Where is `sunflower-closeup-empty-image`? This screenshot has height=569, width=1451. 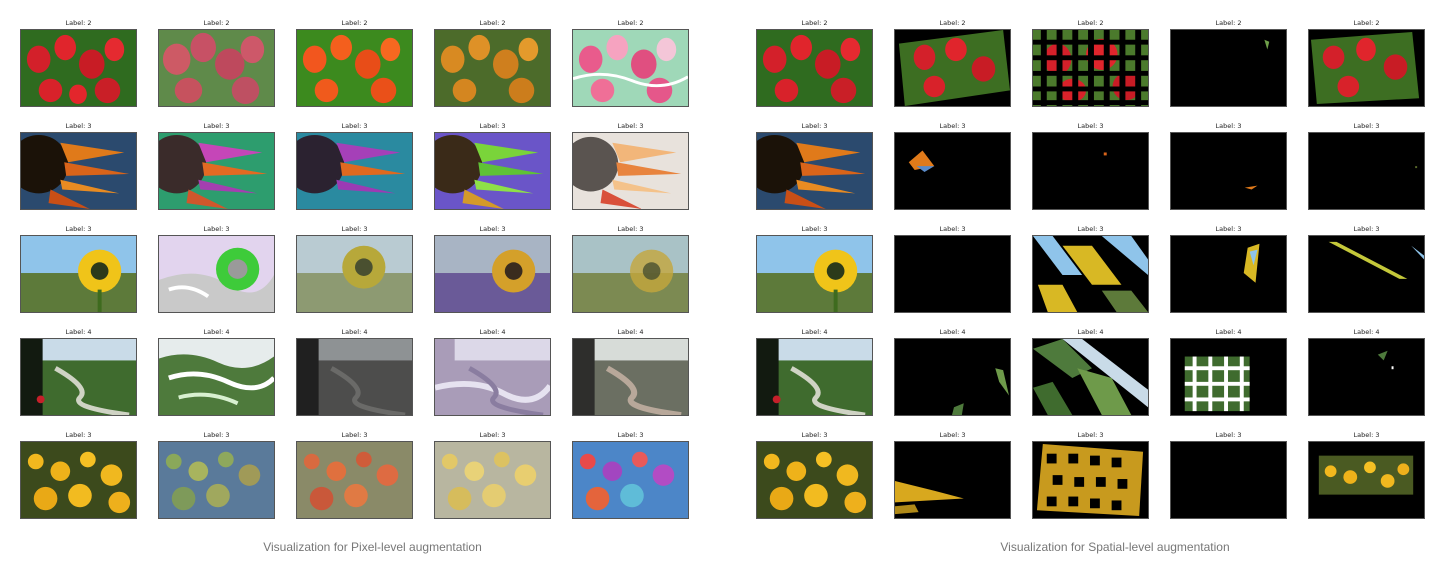
sunflower-closeup-empty-image is located at coordinates (1366, 171).